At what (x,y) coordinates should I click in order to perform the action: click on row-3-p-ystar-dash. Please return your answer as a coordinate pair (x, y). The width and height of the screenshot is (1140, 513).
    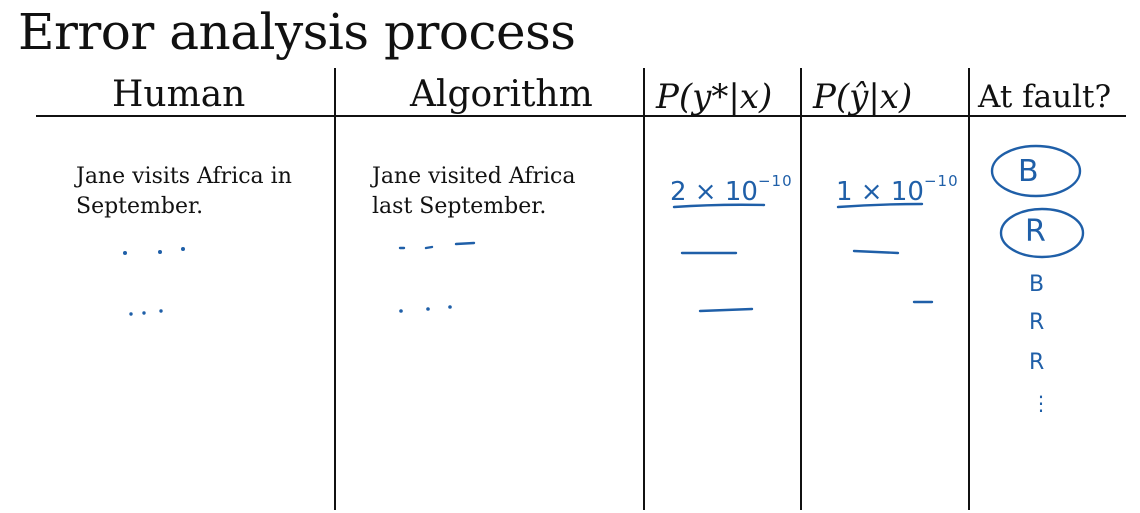
    Looking at the image, I should click on (726, 310).